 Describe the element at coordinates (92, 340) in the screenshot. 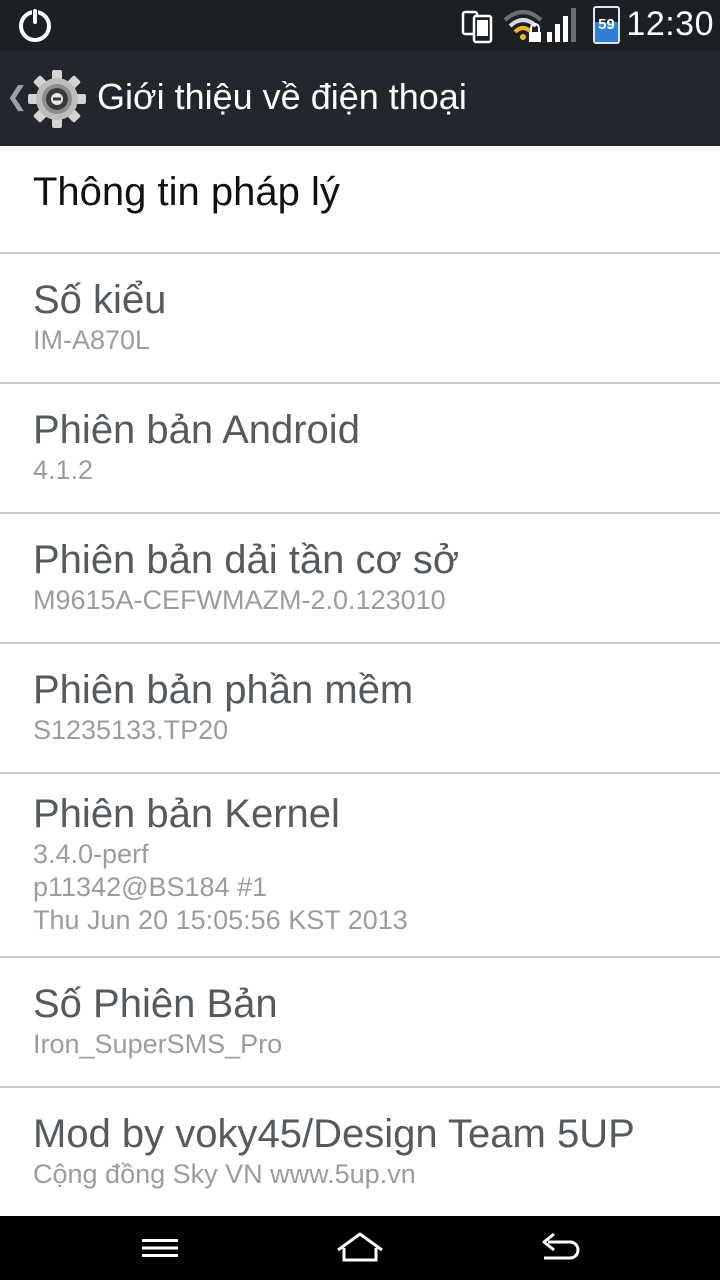

I see `item-value: IM-A870L` at that location.